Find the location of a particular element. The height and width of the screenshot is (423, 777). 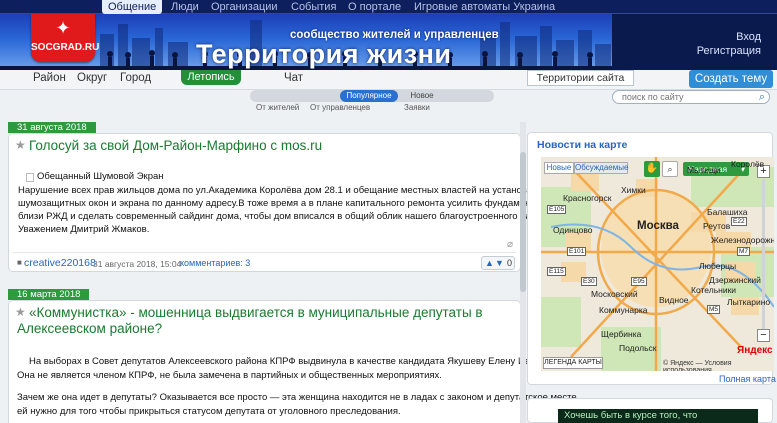

nav-okrug: Округ is located at coordinates (92, 78).